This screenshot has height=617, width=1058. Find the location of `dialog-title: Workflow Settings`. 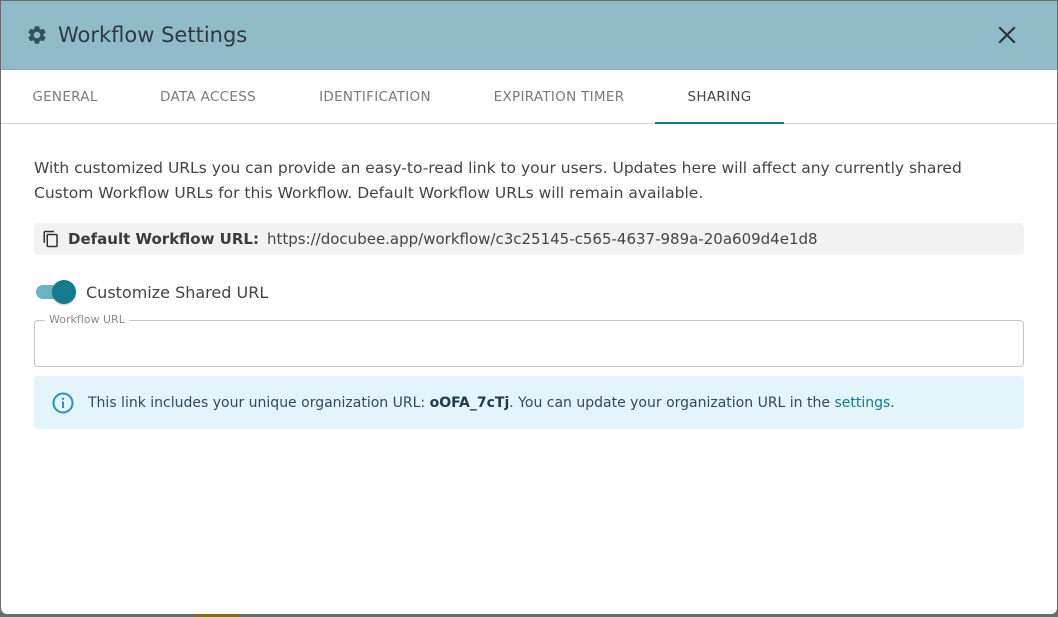

dialog-title: Workflow Settings is located at coordinates (153, 35).